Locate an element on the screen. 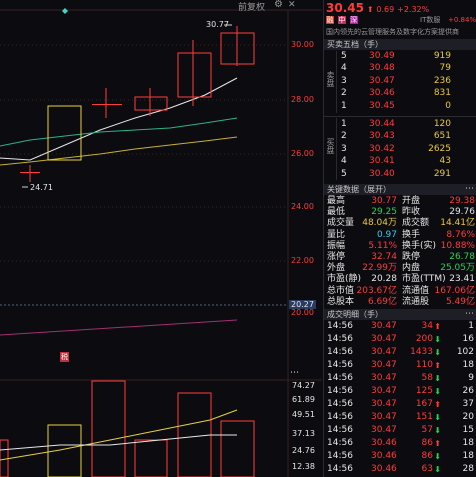 The width and height of the screenshot is (476, 477). key-label: 内盘 is located at coordinates (411, 268).